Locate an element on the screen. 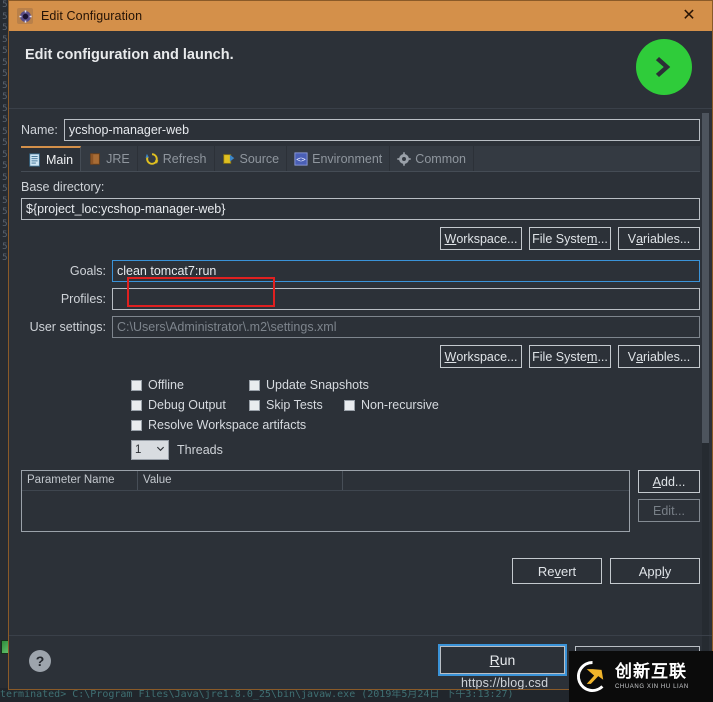  tab-jre: JRE is located at coordinates (109, 158).